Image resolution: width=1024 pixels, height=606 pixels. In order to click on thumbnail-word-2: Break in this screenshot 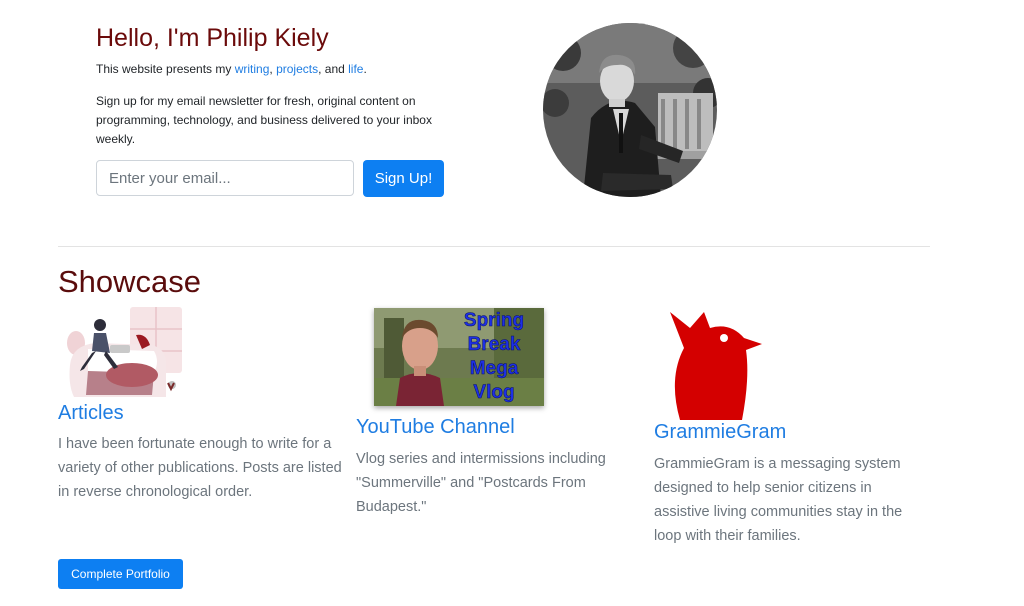, I will do `click(494, 344)`.